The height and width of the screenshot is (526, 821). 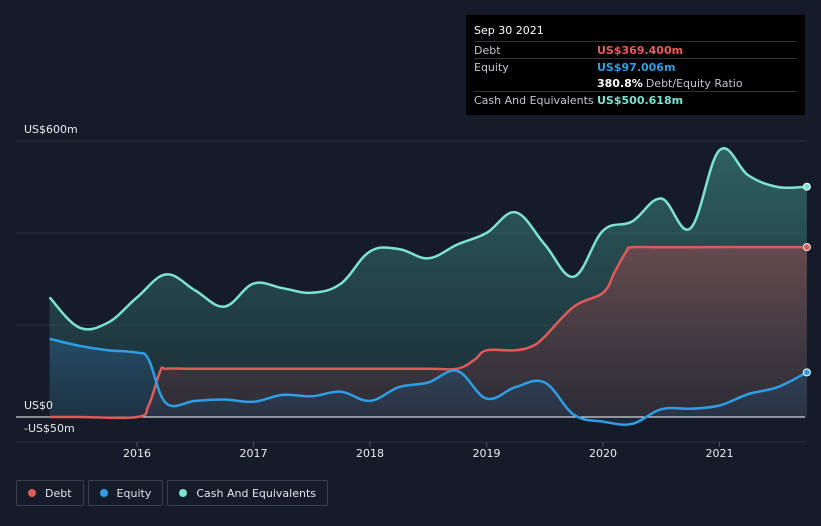 I want to click on legend-item-equity: Equity, so click(x=125, y=493).